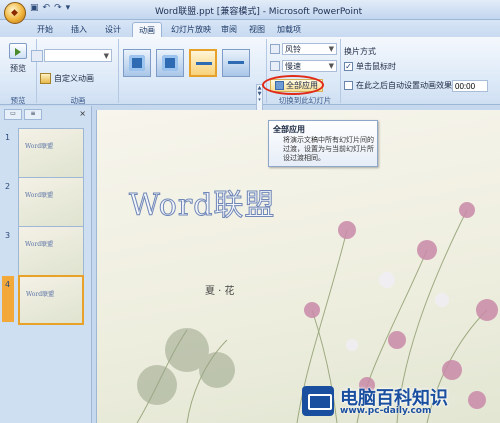 The width and height of the screenshot is (500, 423). I want to click on apply-all-tooltip: 全部应用 将演示文稿中所有幻灯片间的过渡，设置为与当前幻灯片所设过渡相同。, so click(323, 143).